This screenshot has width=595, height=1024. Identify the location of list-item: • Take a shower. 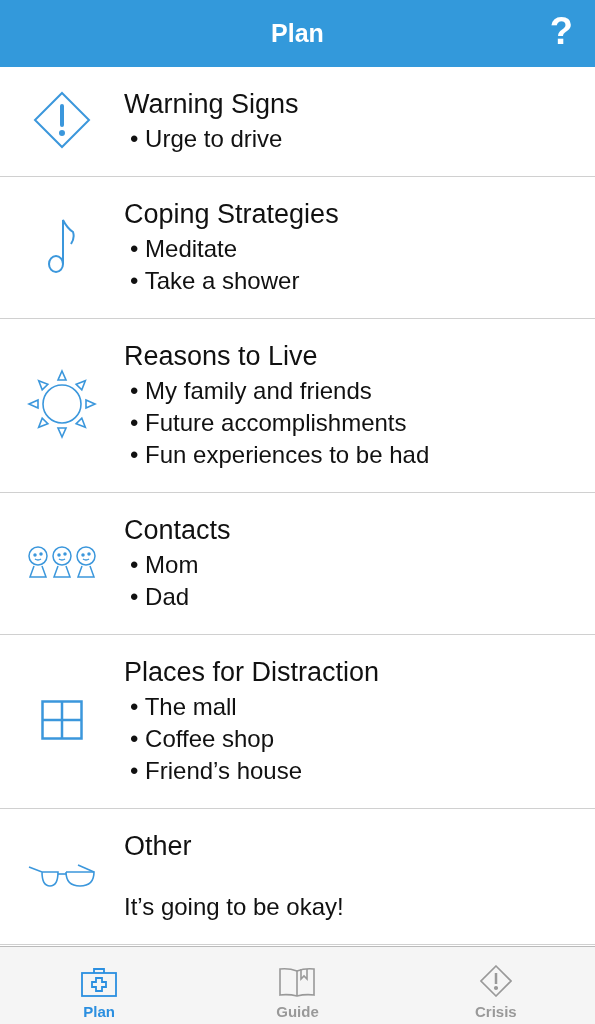
(215, 281).